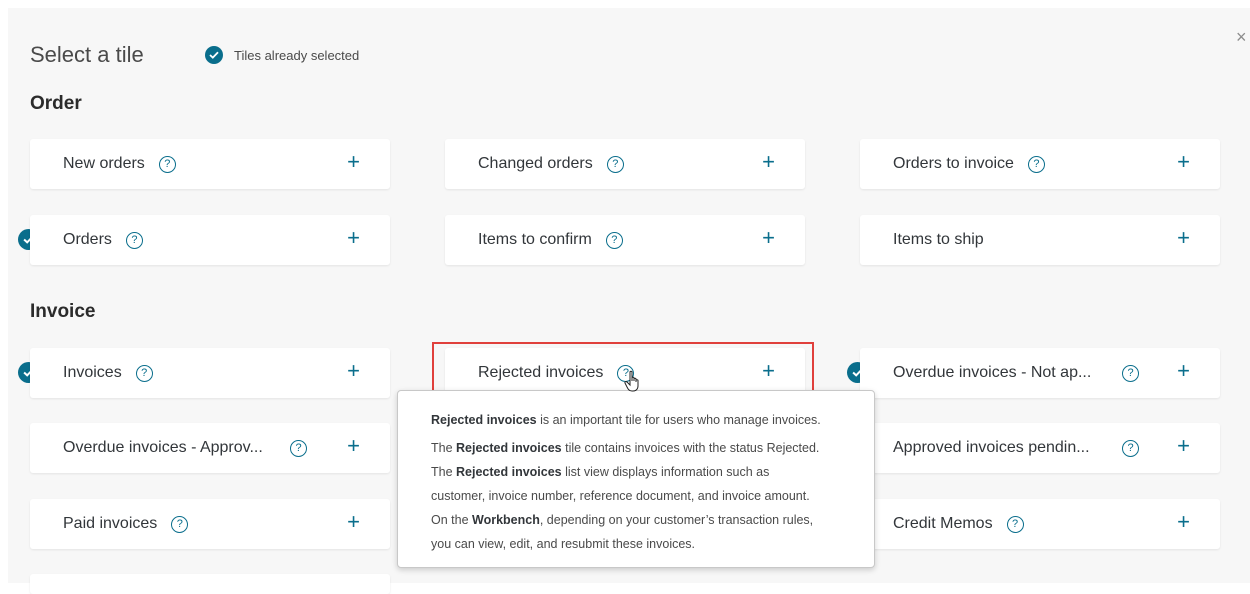  I want to click on tile-new-orders: New orders ? +, so click(210, 164).